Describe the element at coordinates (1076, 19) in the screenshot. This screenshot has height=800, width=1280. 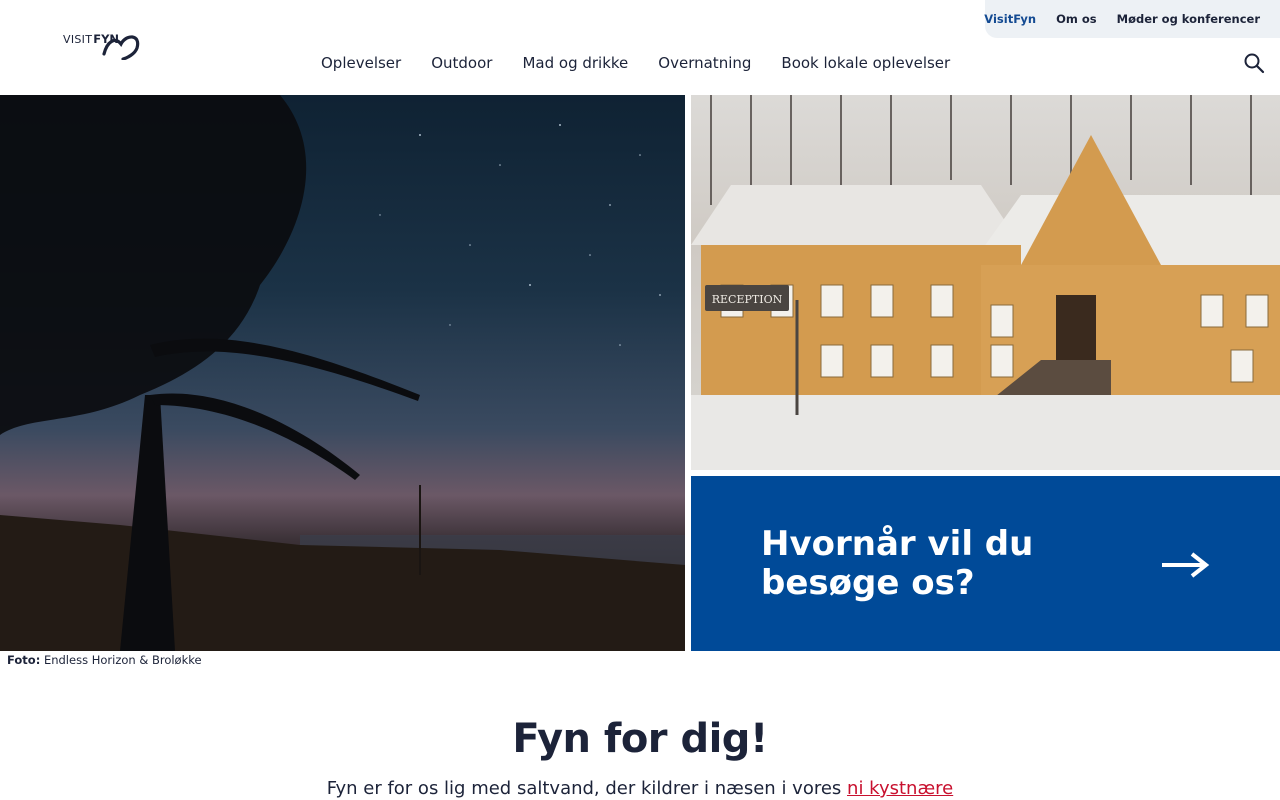
I see `utility-om-os-link: Om os` at that location.